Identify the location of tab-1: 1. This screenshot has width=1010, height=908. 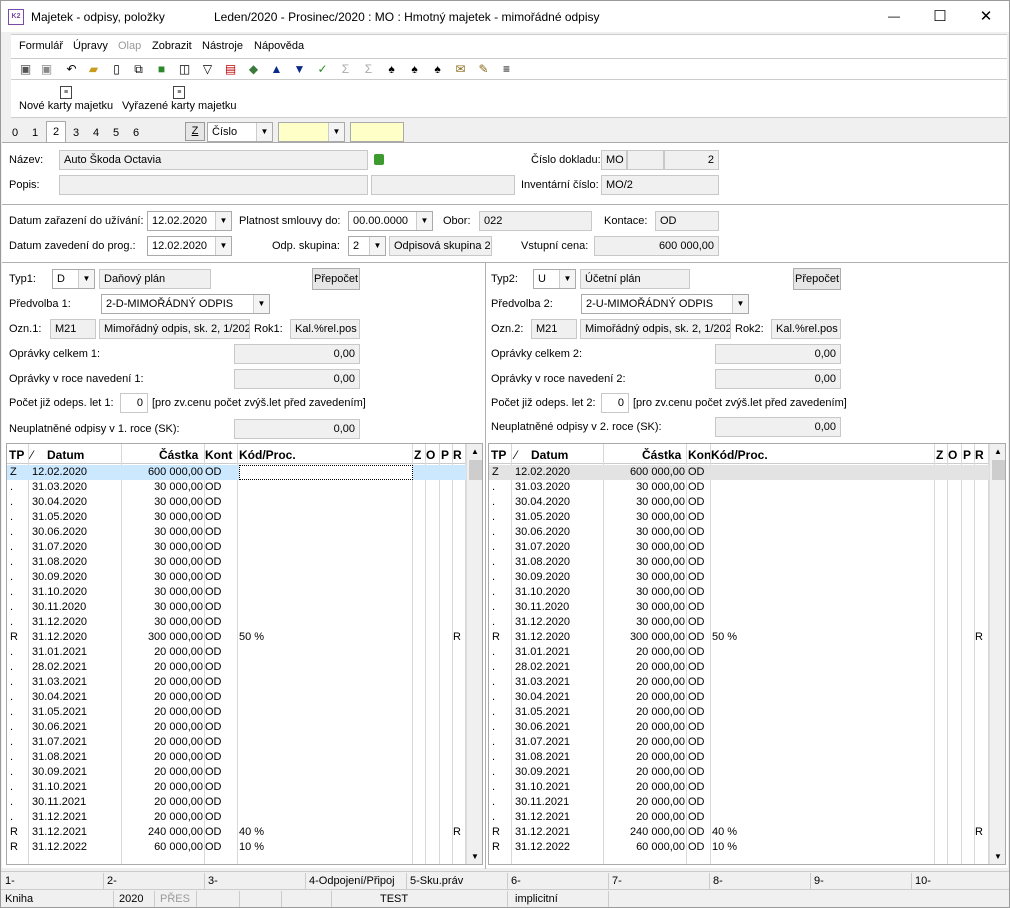
(35, 133).